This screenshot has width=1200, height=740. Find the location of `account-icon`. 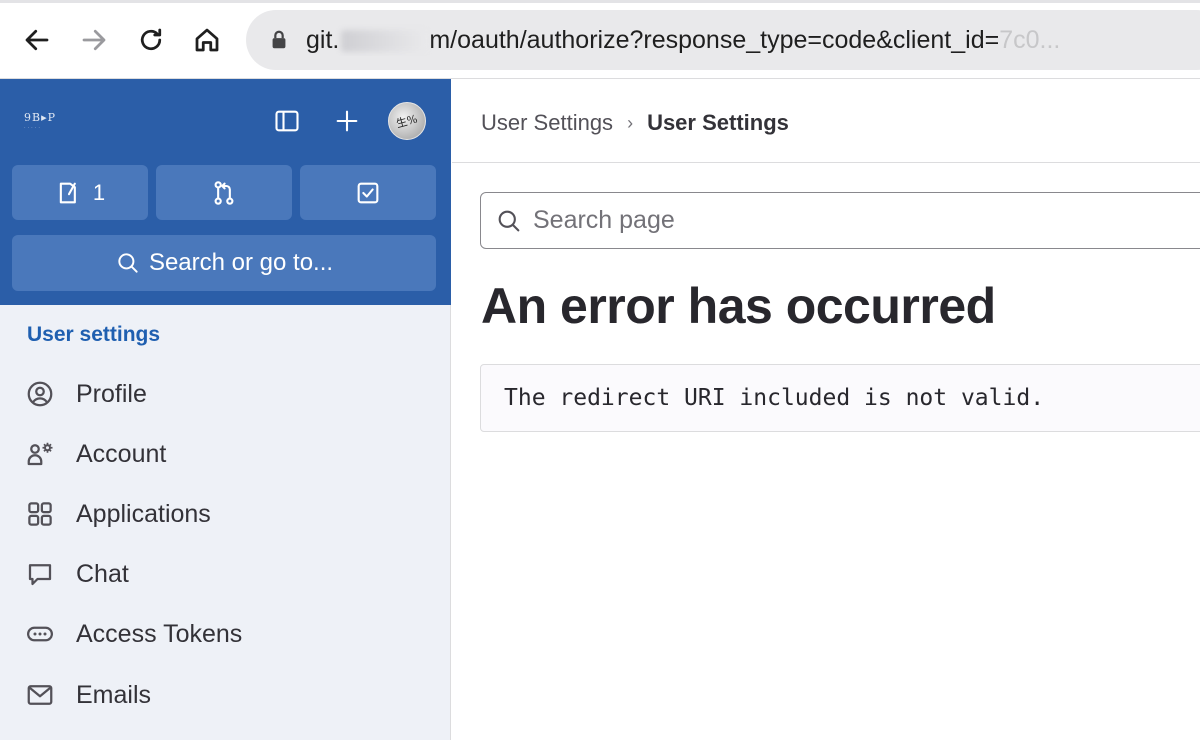

account-icon is located at coordinates (40, 454).